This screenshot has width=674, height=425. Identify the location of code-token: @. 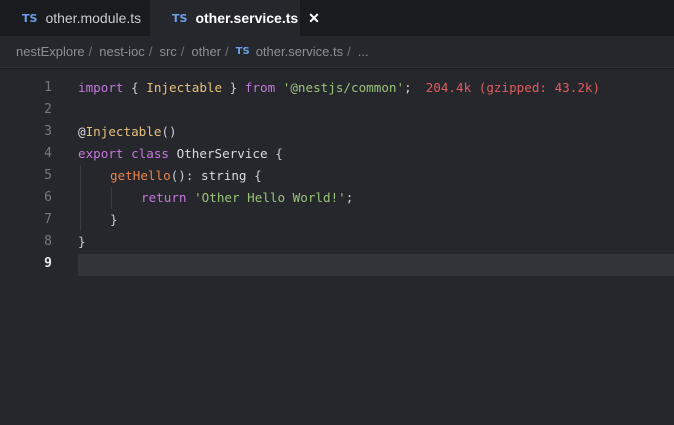
(82, 131).